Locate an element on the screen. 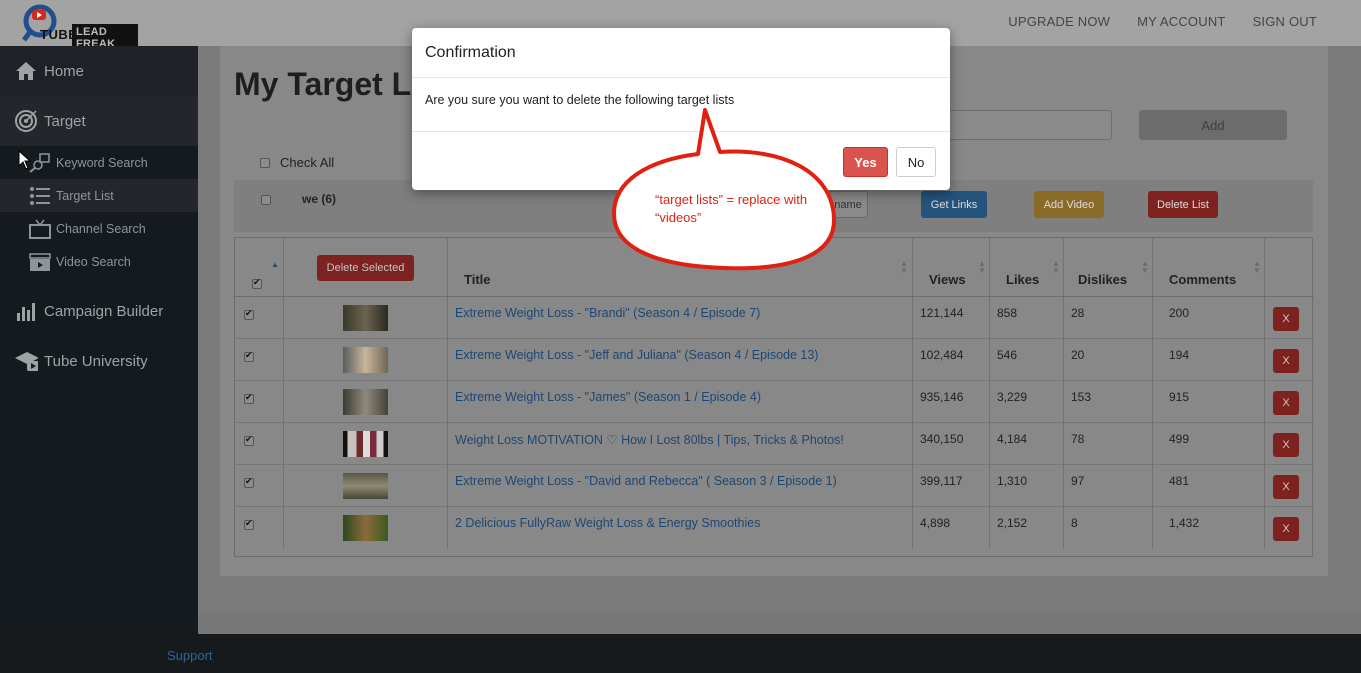 This screenshot has width=1361, height=673. get-links-button: Get Links is located at coordinates (954, 204).